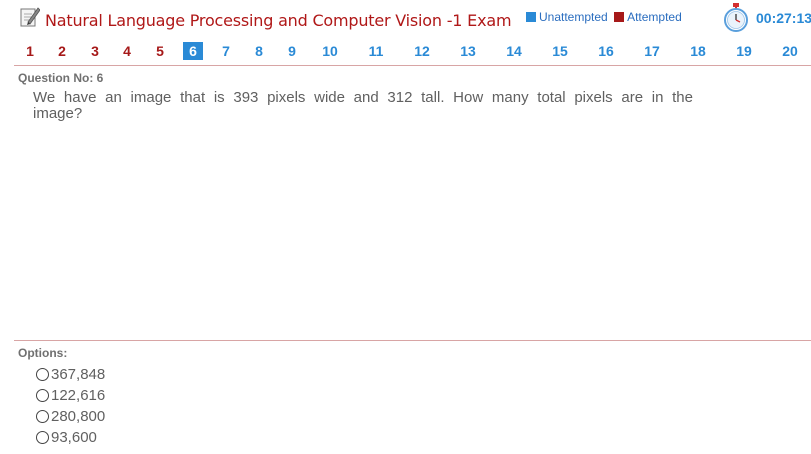  I want to click on legend-attempted: Attempted, so click(648, 17).